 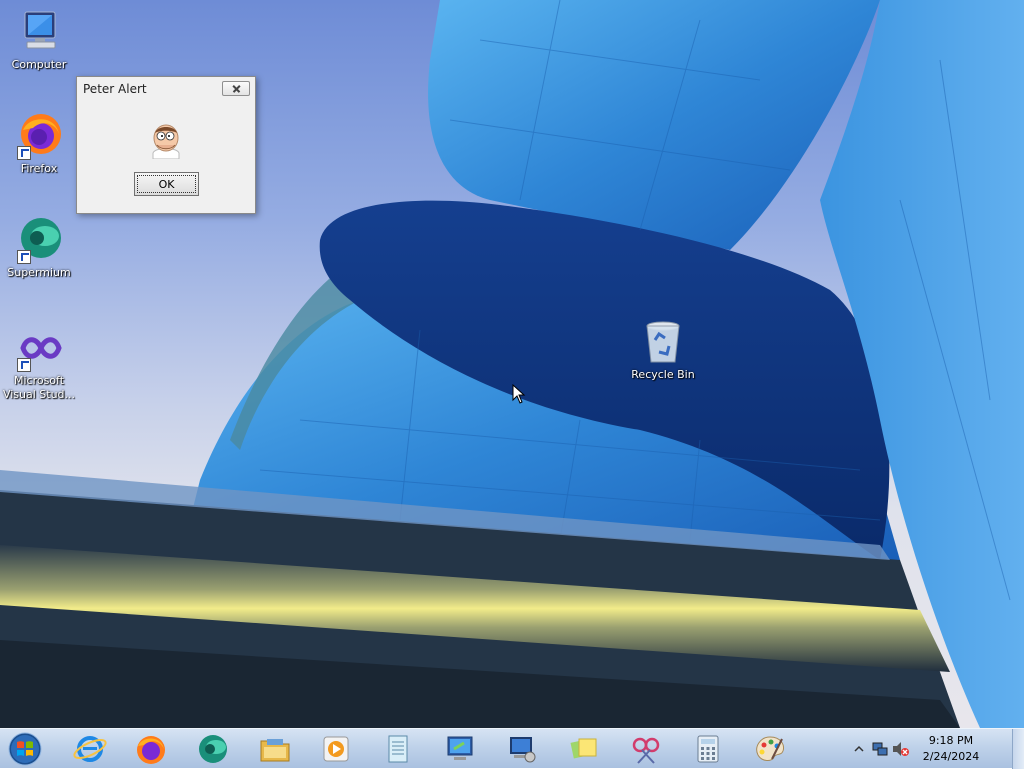 I want to click on remote-desktop-icon, so click(x=460, y=748).